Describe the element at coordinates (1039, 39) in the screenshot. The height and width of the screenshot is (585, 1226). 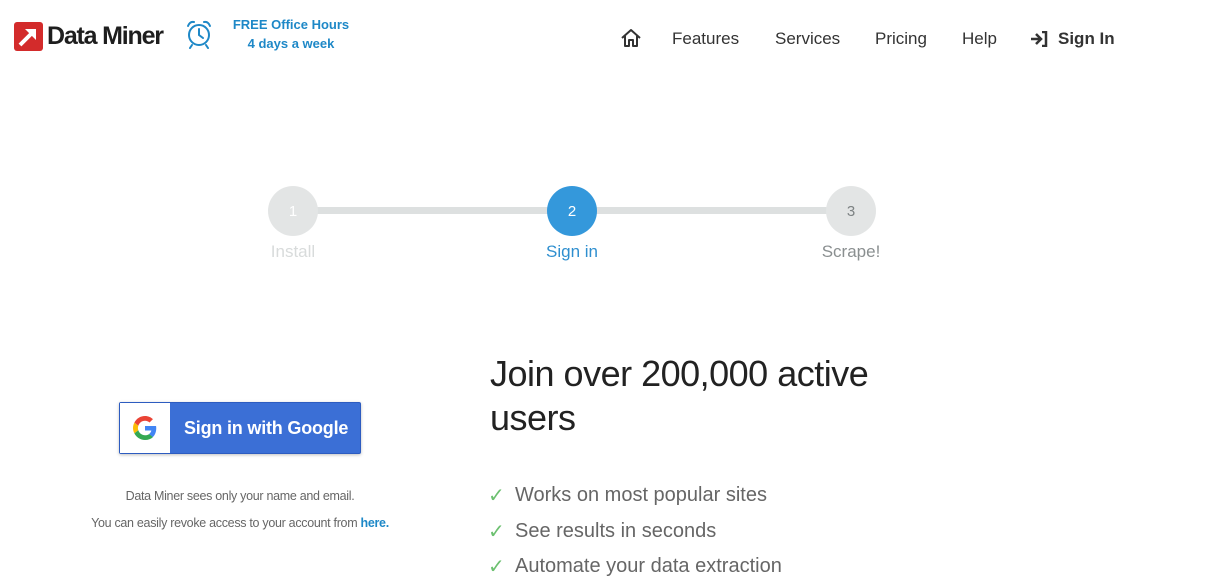
I see `sign-in-icon` at that location.